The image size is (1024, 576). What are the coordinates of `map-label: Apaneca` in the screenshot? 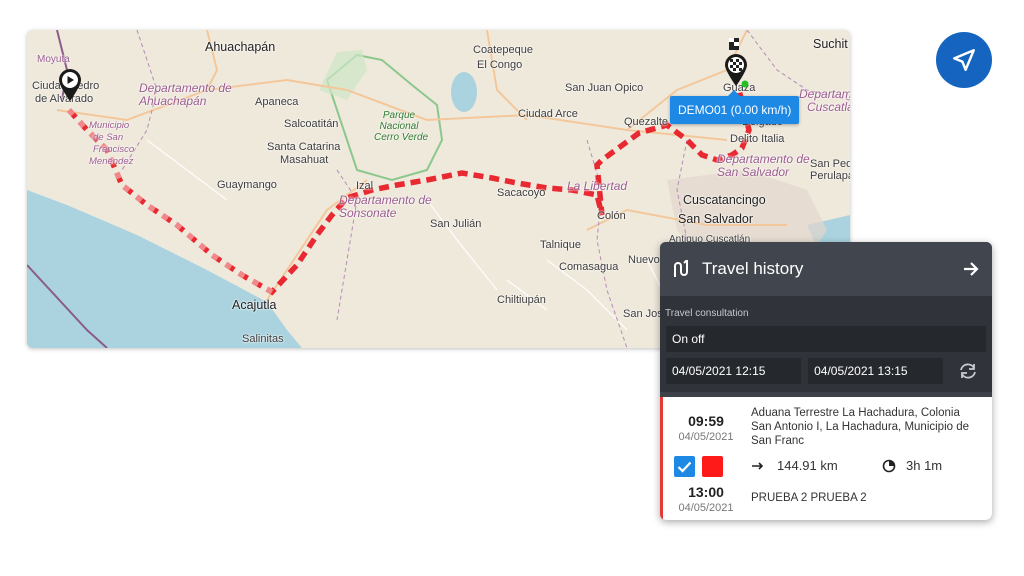 It's located at (277, 102).